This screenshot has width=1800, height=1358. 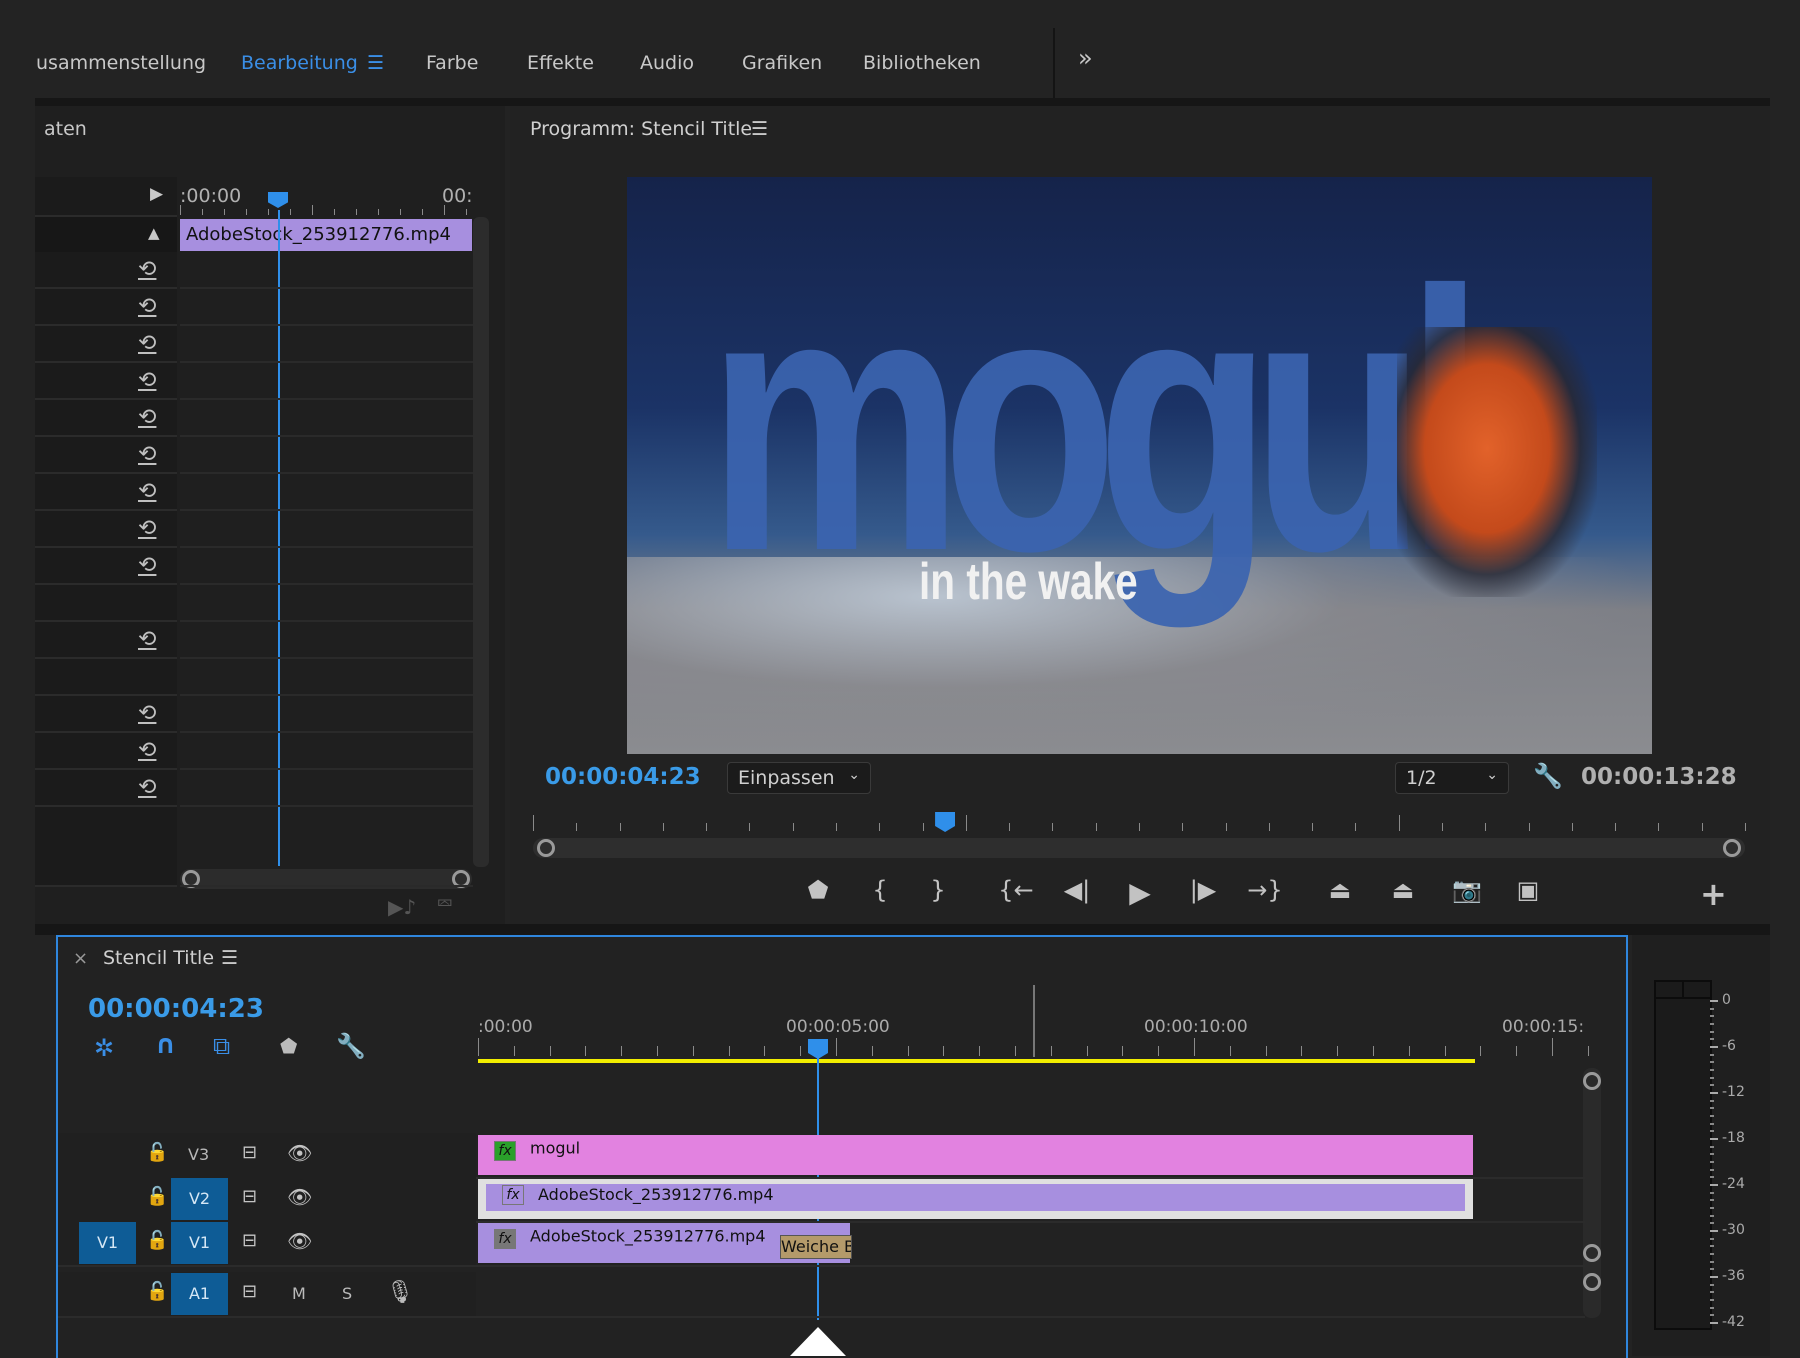 What do you see at coordinates (1140, 892) in the screenshot?
I see `play-button: ▶` at bounding box center [1140, 892].